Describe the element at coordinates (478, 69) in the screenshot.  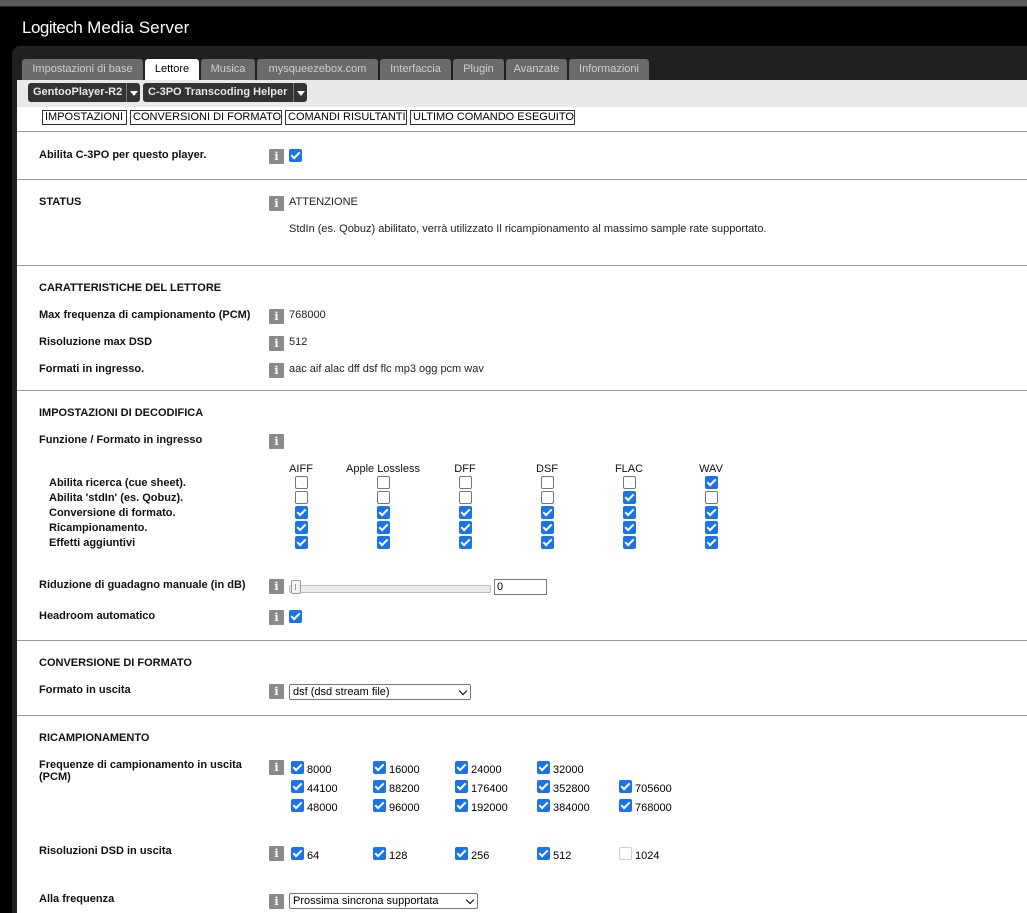
I see `tab-plugin: Plugin` at that location.